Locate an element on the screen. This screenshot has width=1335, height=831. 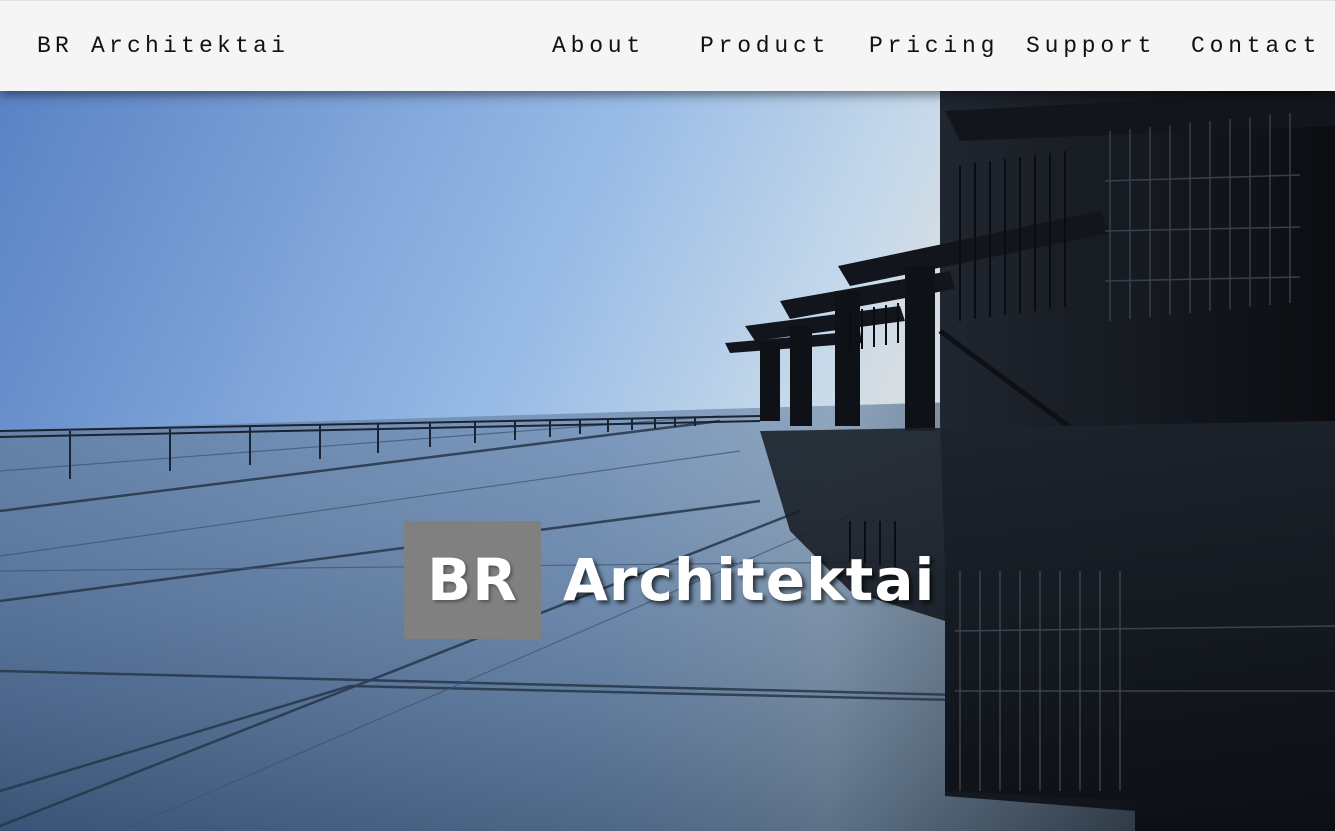
nav-link-pricing: Pricing is located at coordinates (934, 46).